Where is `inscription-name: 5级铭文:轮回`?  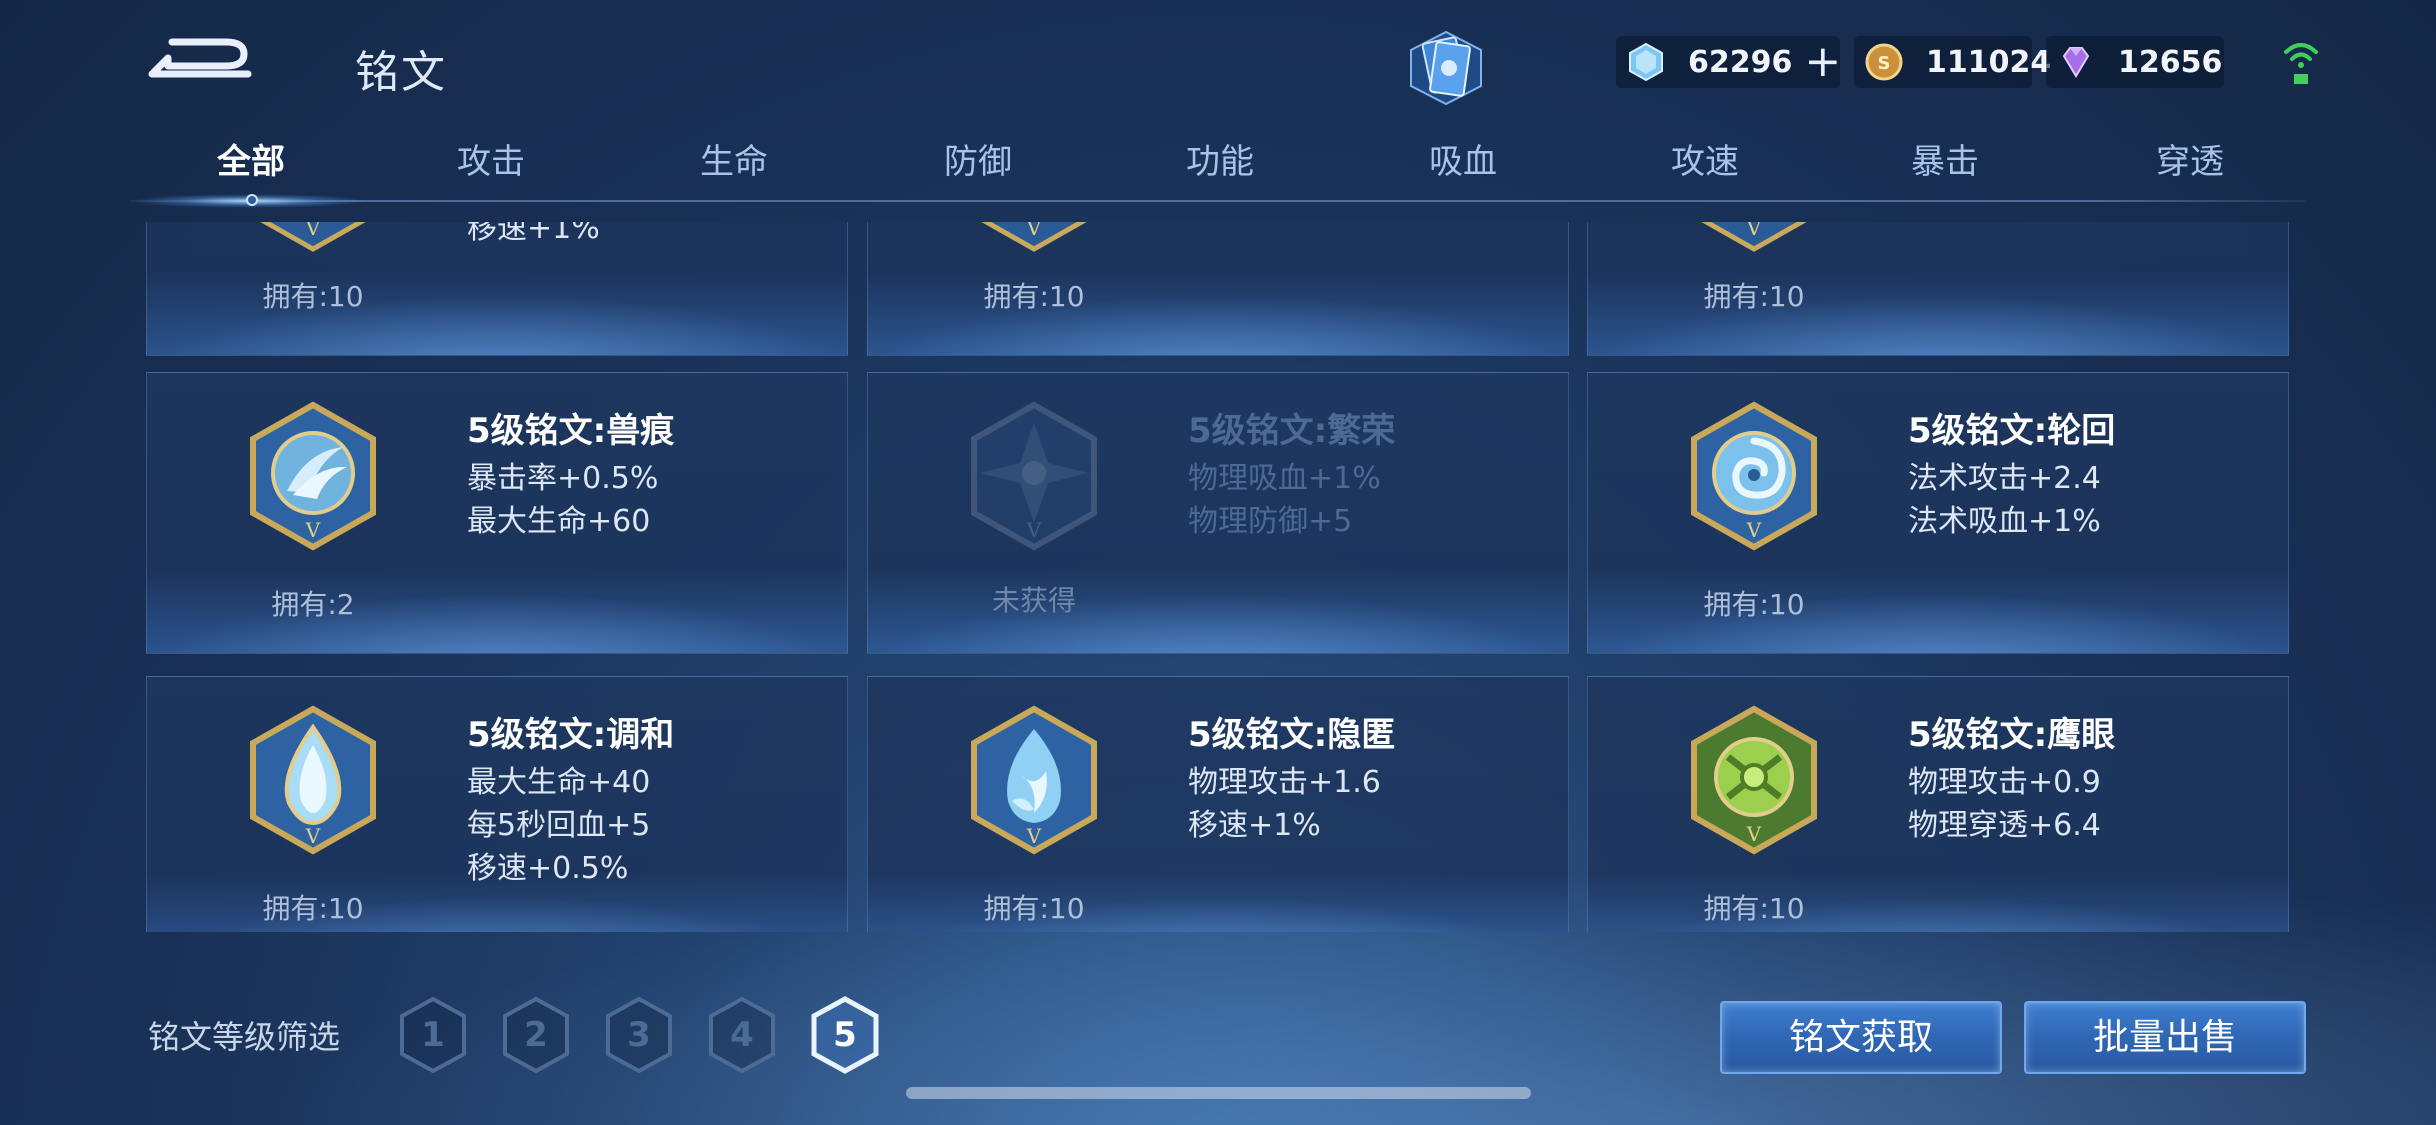
inscription-name: 5级铭文:轮回 is located at coordinates (2012, 431).